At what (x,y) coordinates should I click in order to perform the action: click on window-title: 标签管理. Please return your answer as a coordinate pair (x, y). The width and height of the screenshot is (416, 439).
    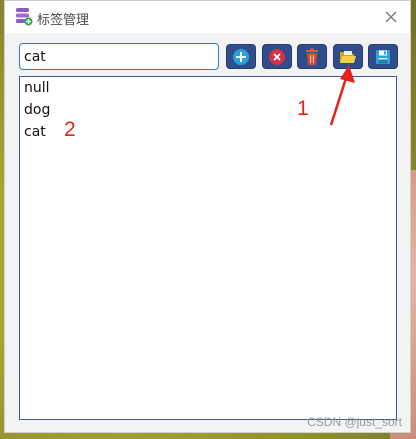
    Looking at the image, I should click on (63, 20).